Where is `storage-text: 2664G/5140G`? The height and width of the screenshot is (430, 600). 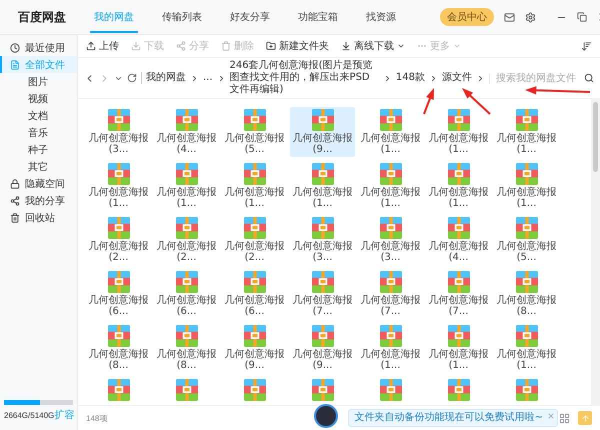 storage-text: 2664G/5140G is located at coordinates (29, 415).